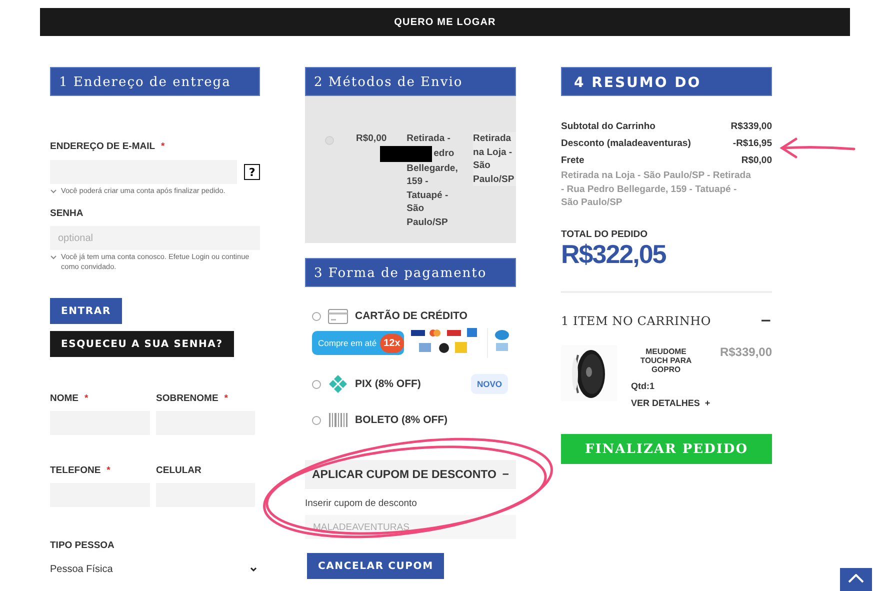 This screenshot has height=591, width=886. What do you see at coordinates (572, 160) in the screenshot?
I see `summary-label: Frete` at bounding box center [572, 160].